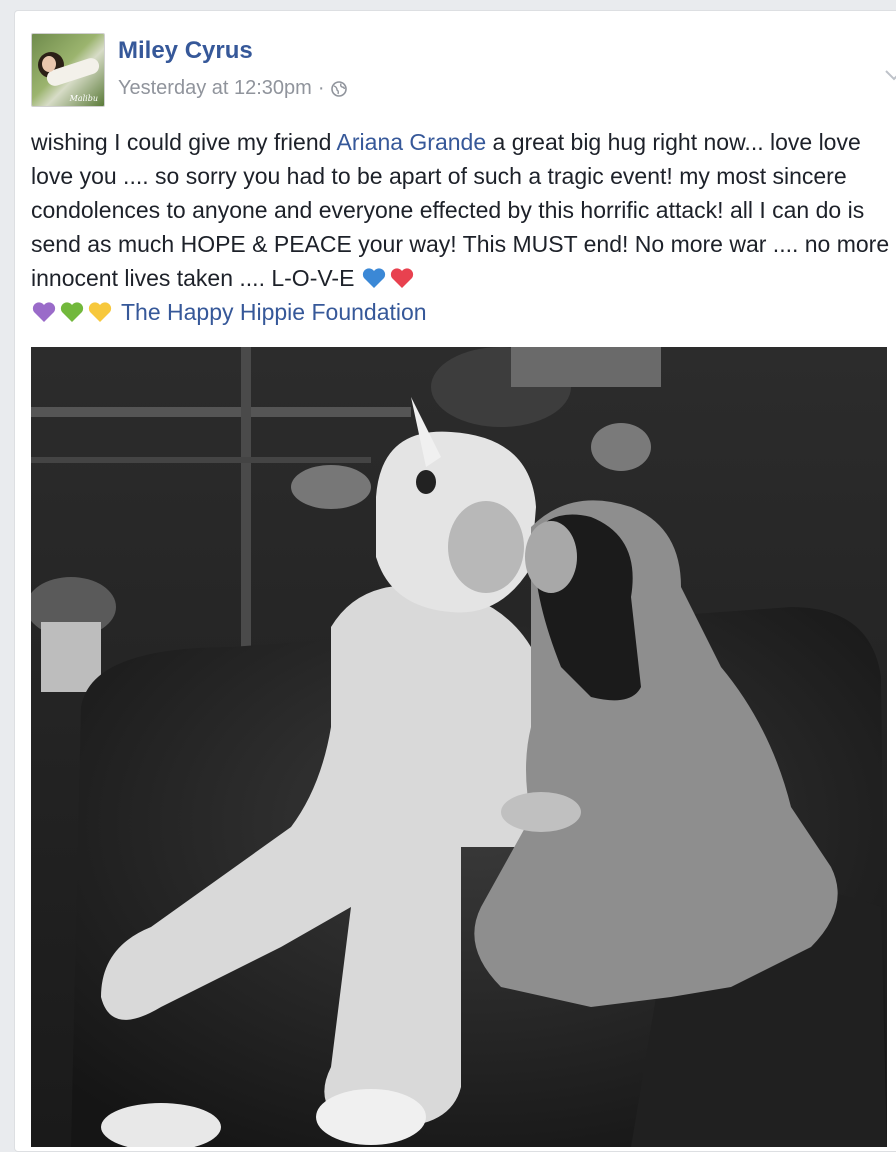 This screenshot has width=896, height=1152. What do you see at coordinates (373, 278) in the screenshot?
I see `blue-heart-icon` at bounding box center [373, 278].